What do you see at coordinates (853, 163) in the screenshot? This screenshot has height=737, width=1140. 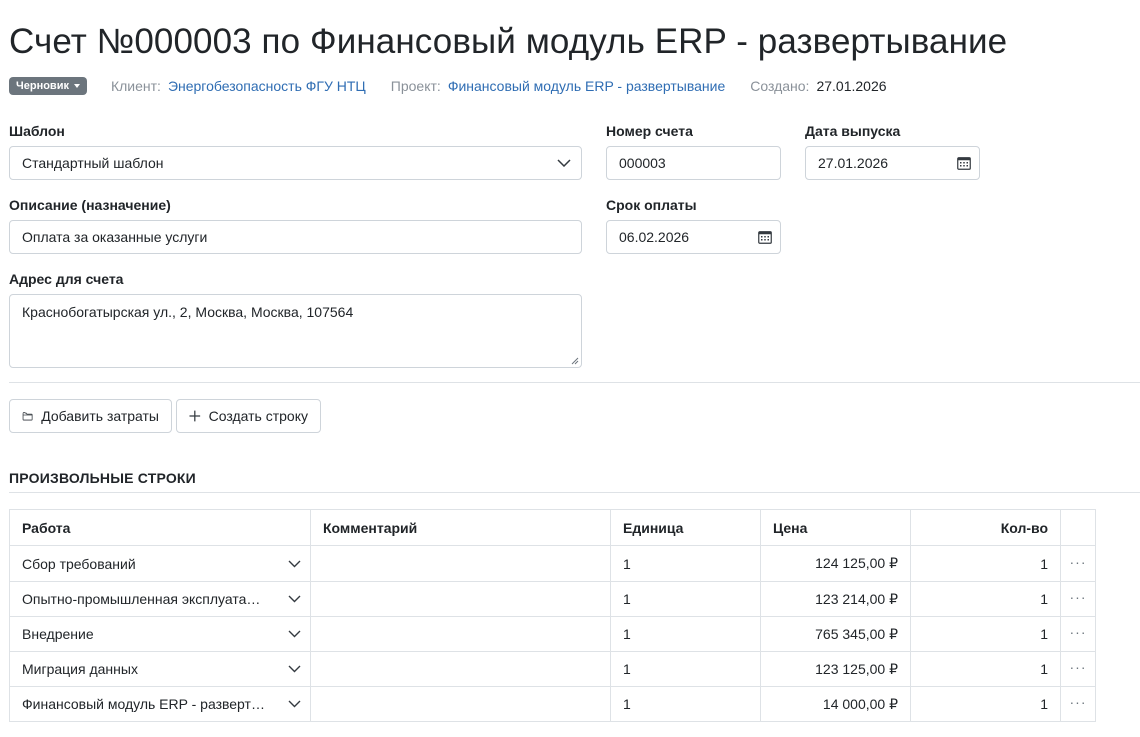 I see `issue-date-value: 27.01.2026` at bounding box center [853, 163].